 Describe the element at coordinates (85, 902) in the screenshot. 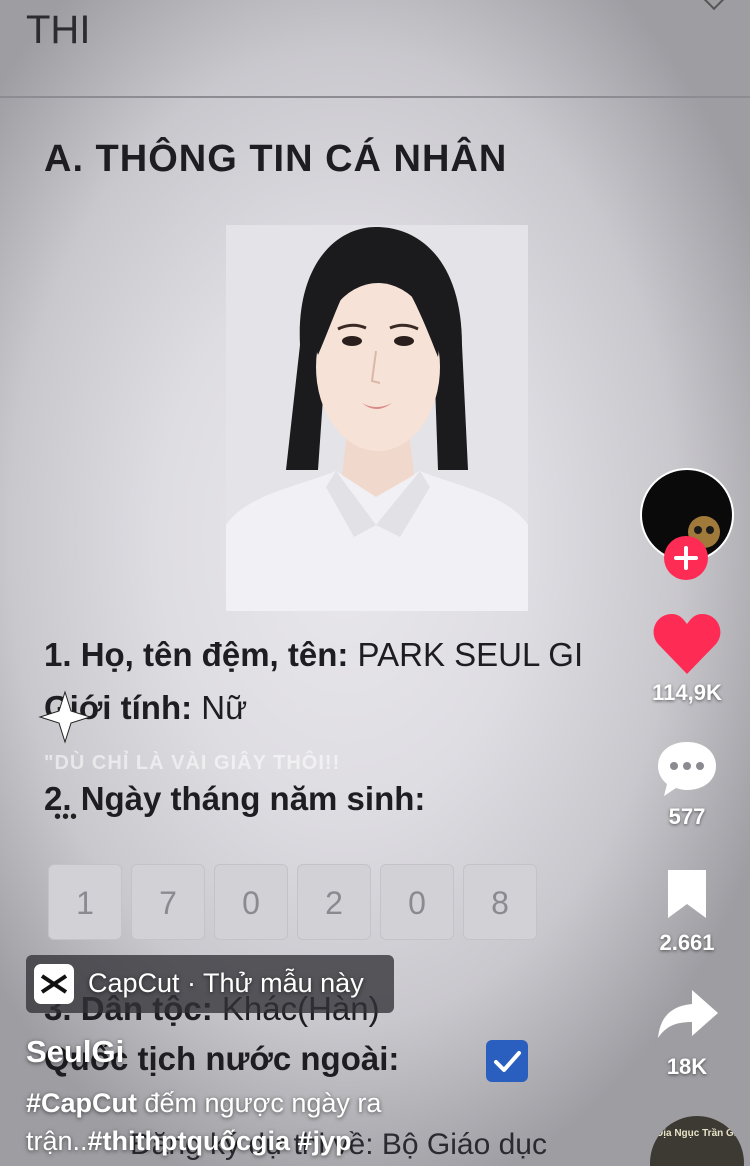

I see `dob-digit-box: 1` at that location.